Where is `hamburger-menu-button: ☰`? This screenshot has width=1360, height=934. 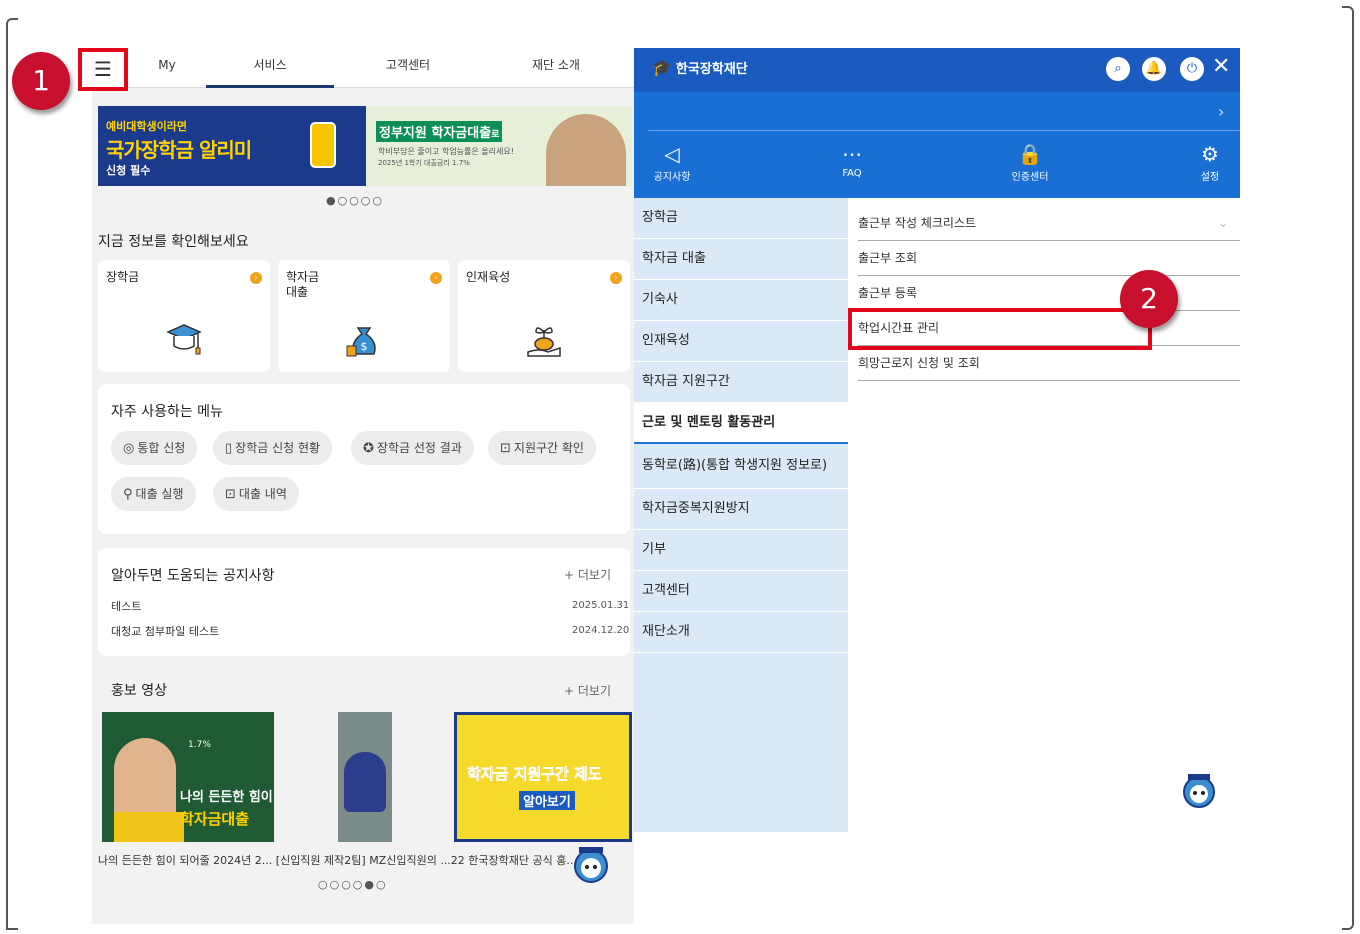 hamburger-menu-button: ☰ is located at coordinates (103, 69).